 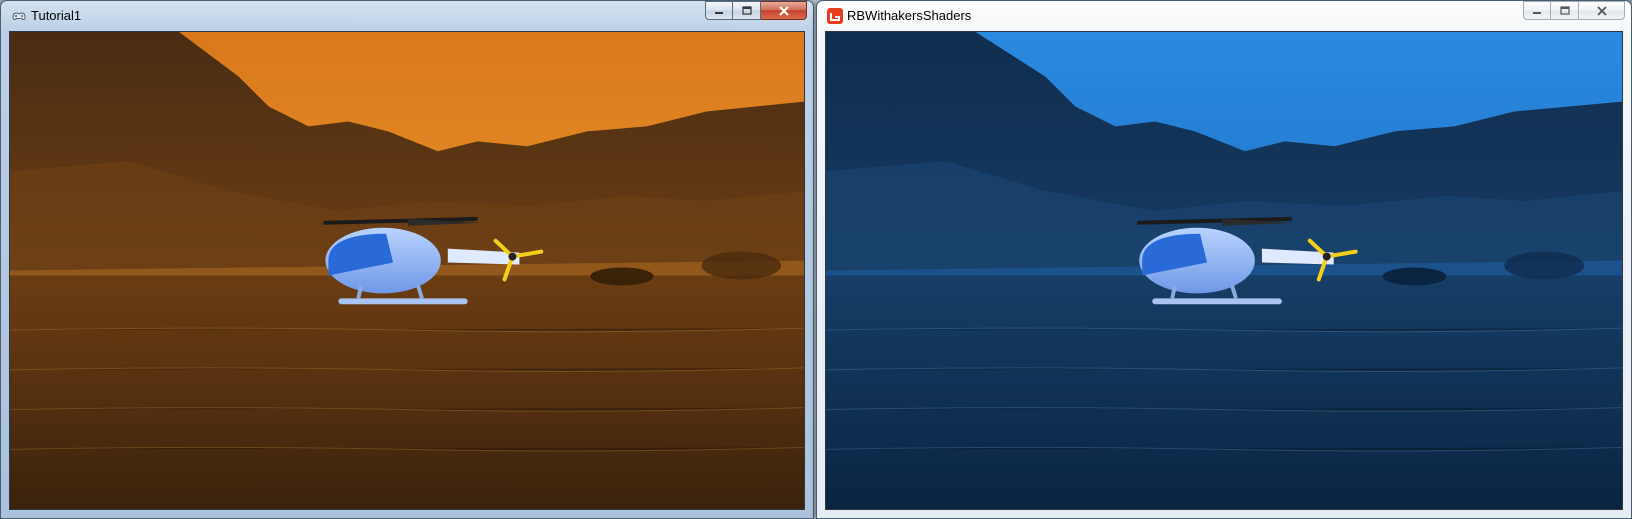 What do you see at coordinates (835, 16) in the screenshot?
I see `monogame-icon` at bounding box center [835, 16].